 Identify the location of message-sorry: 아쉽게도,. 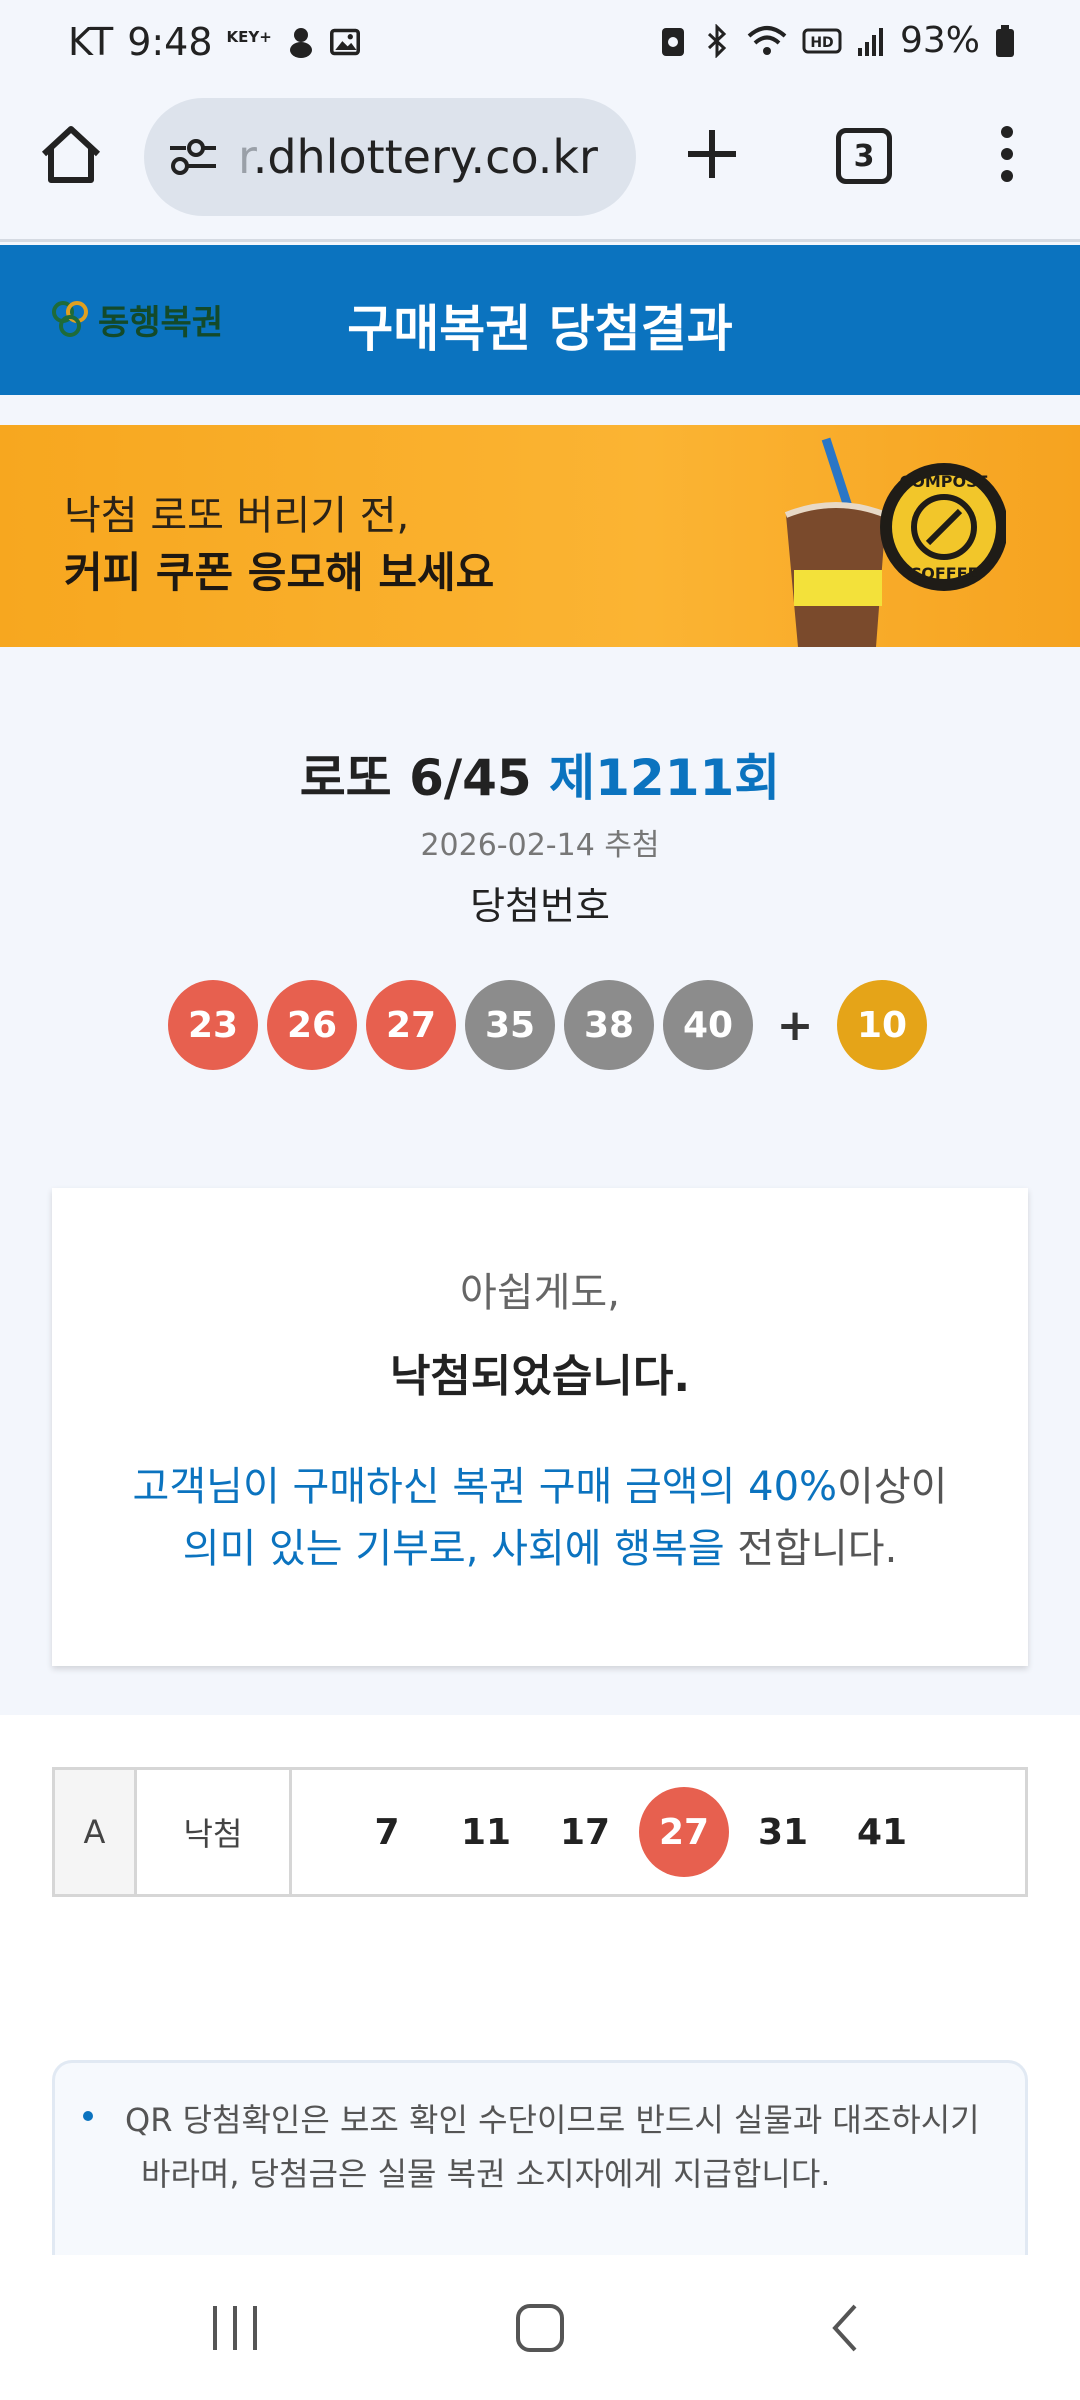
(540, 1293).